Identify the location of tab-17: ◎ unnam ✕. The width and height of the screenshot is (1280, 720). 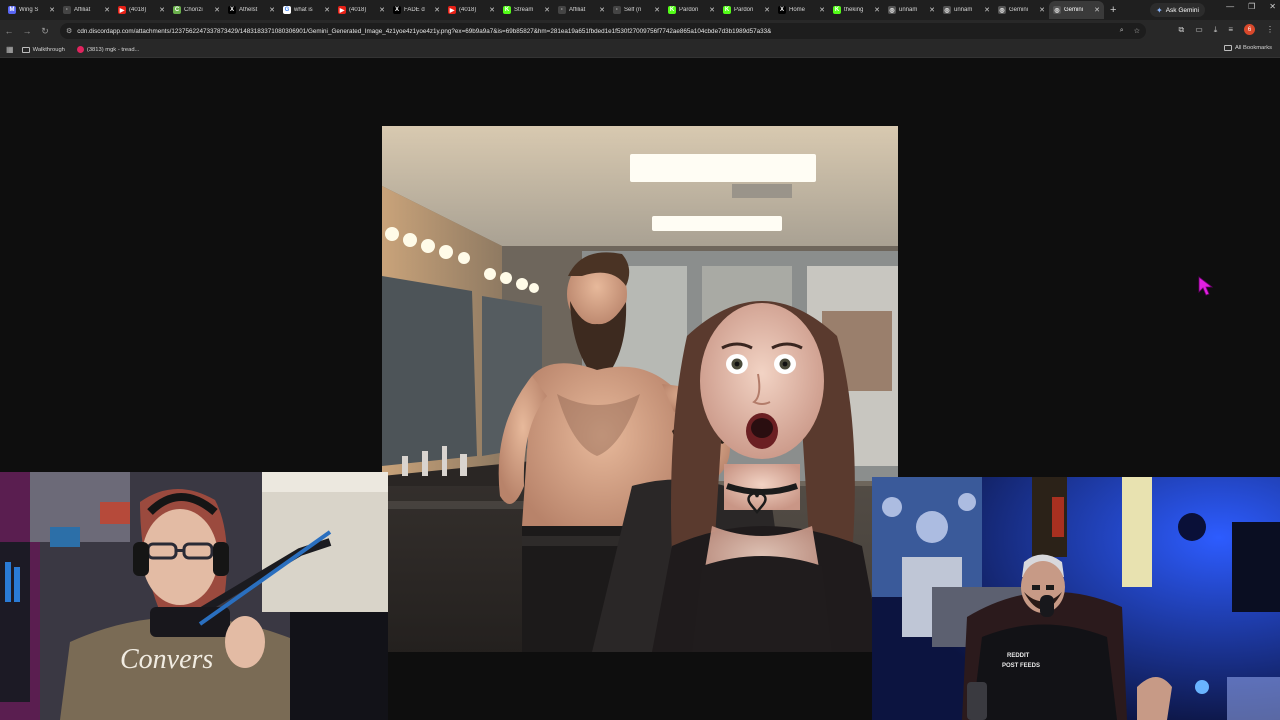
(966, 10).